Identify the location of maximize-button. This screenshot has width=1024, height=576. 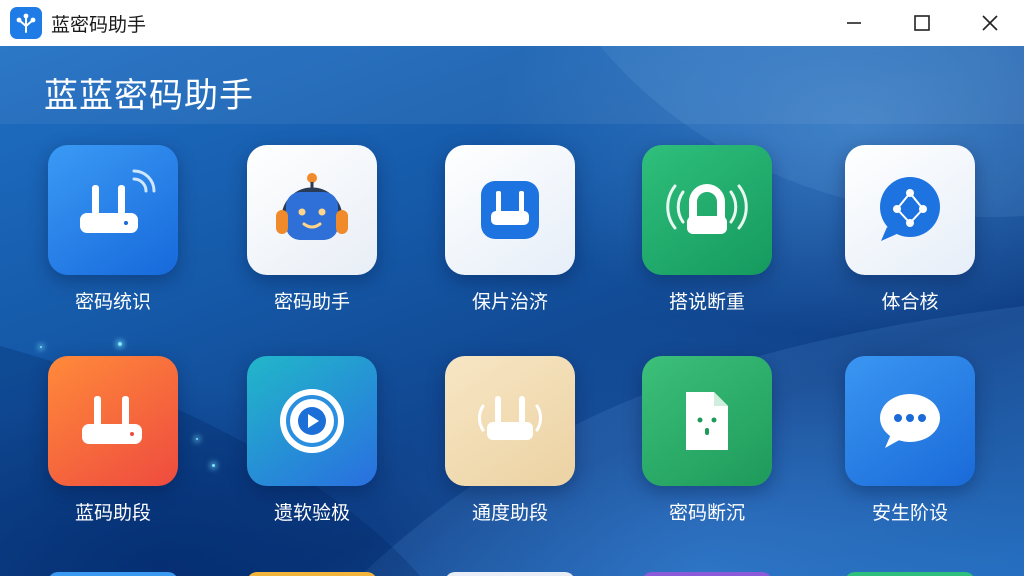
(922, 23).